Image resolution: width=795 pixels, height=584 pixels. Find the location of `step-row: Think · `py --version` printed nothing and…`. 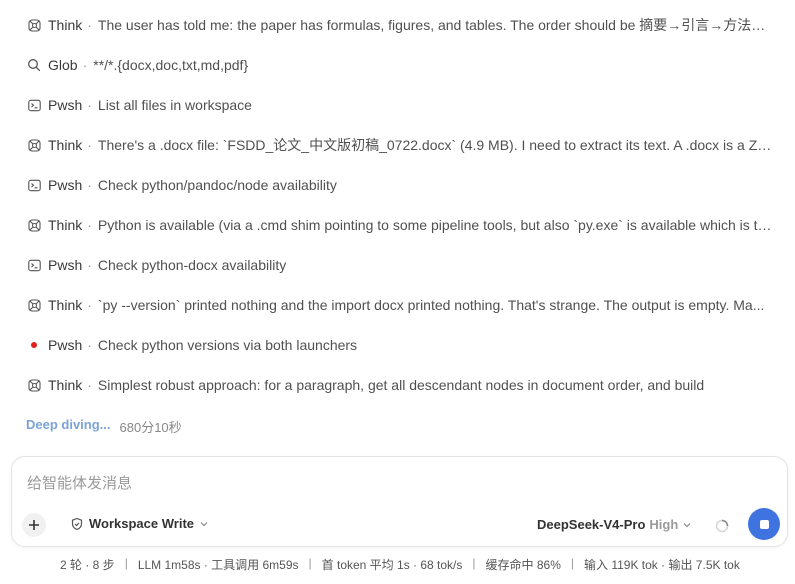

step-row: Think · `py --version` printed nothing and… is located at coordinates (397, 305).